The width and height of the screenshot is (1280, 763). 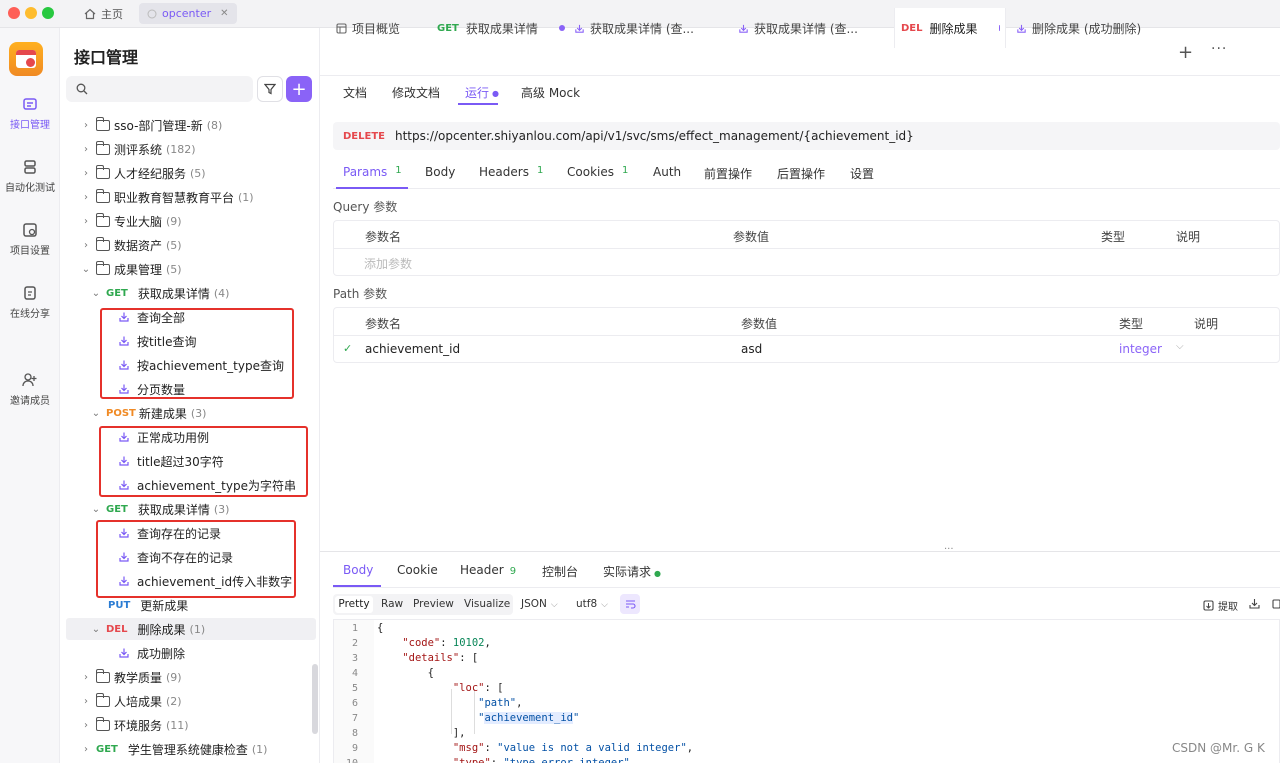 I want to click on preview-button: Preview, so click(x=433, y=604).